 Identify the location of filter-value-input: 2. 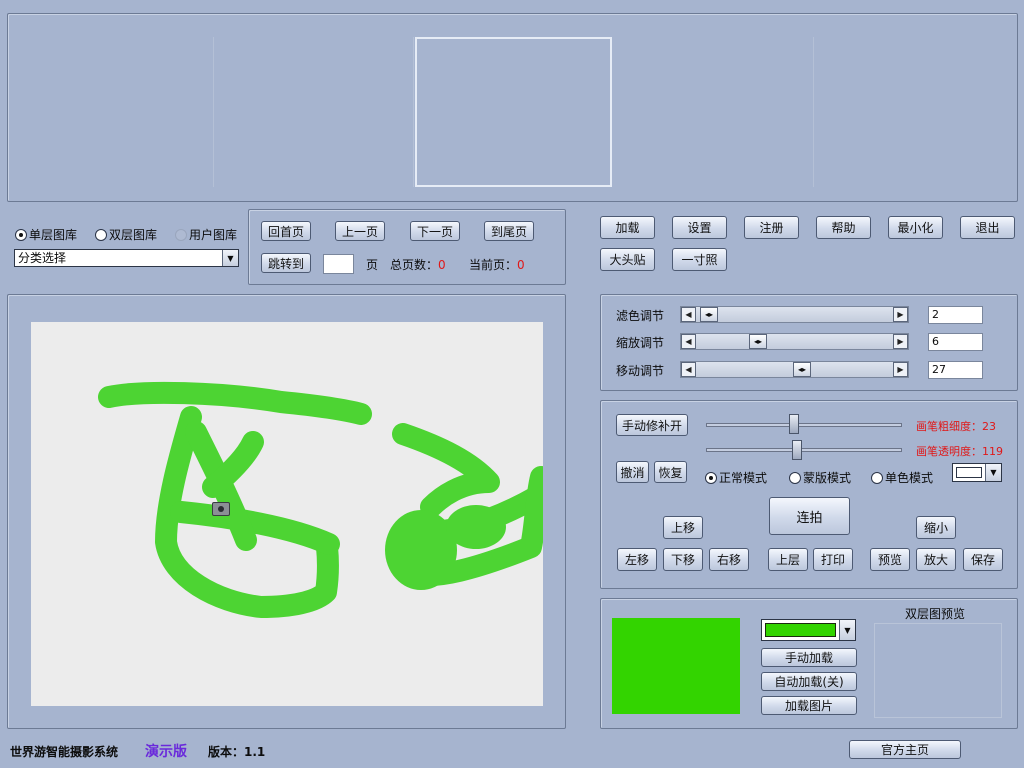
(955, 315).